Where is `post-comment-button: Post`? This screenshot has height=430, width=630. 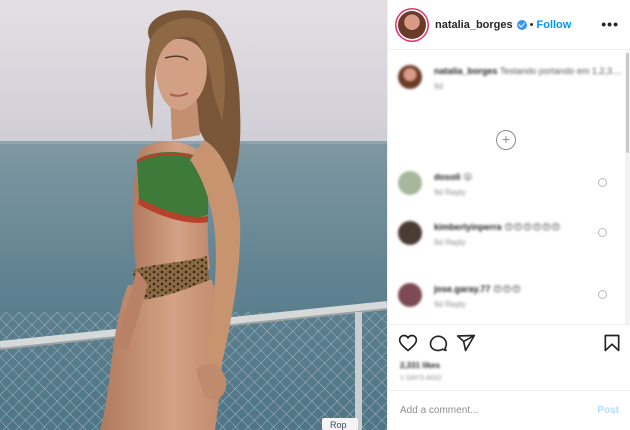
post-comment-button: Post is located at coordinates (608, 410).